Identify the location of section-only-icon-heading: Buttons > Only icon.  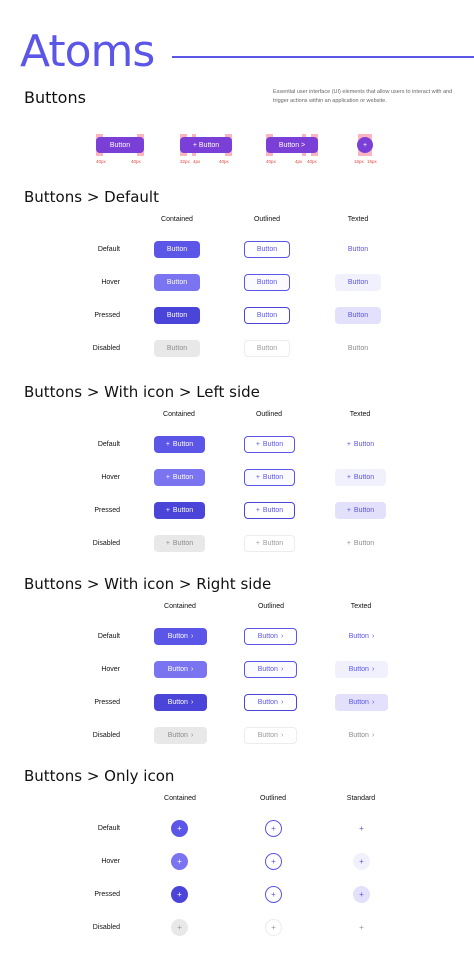
(99, 776).